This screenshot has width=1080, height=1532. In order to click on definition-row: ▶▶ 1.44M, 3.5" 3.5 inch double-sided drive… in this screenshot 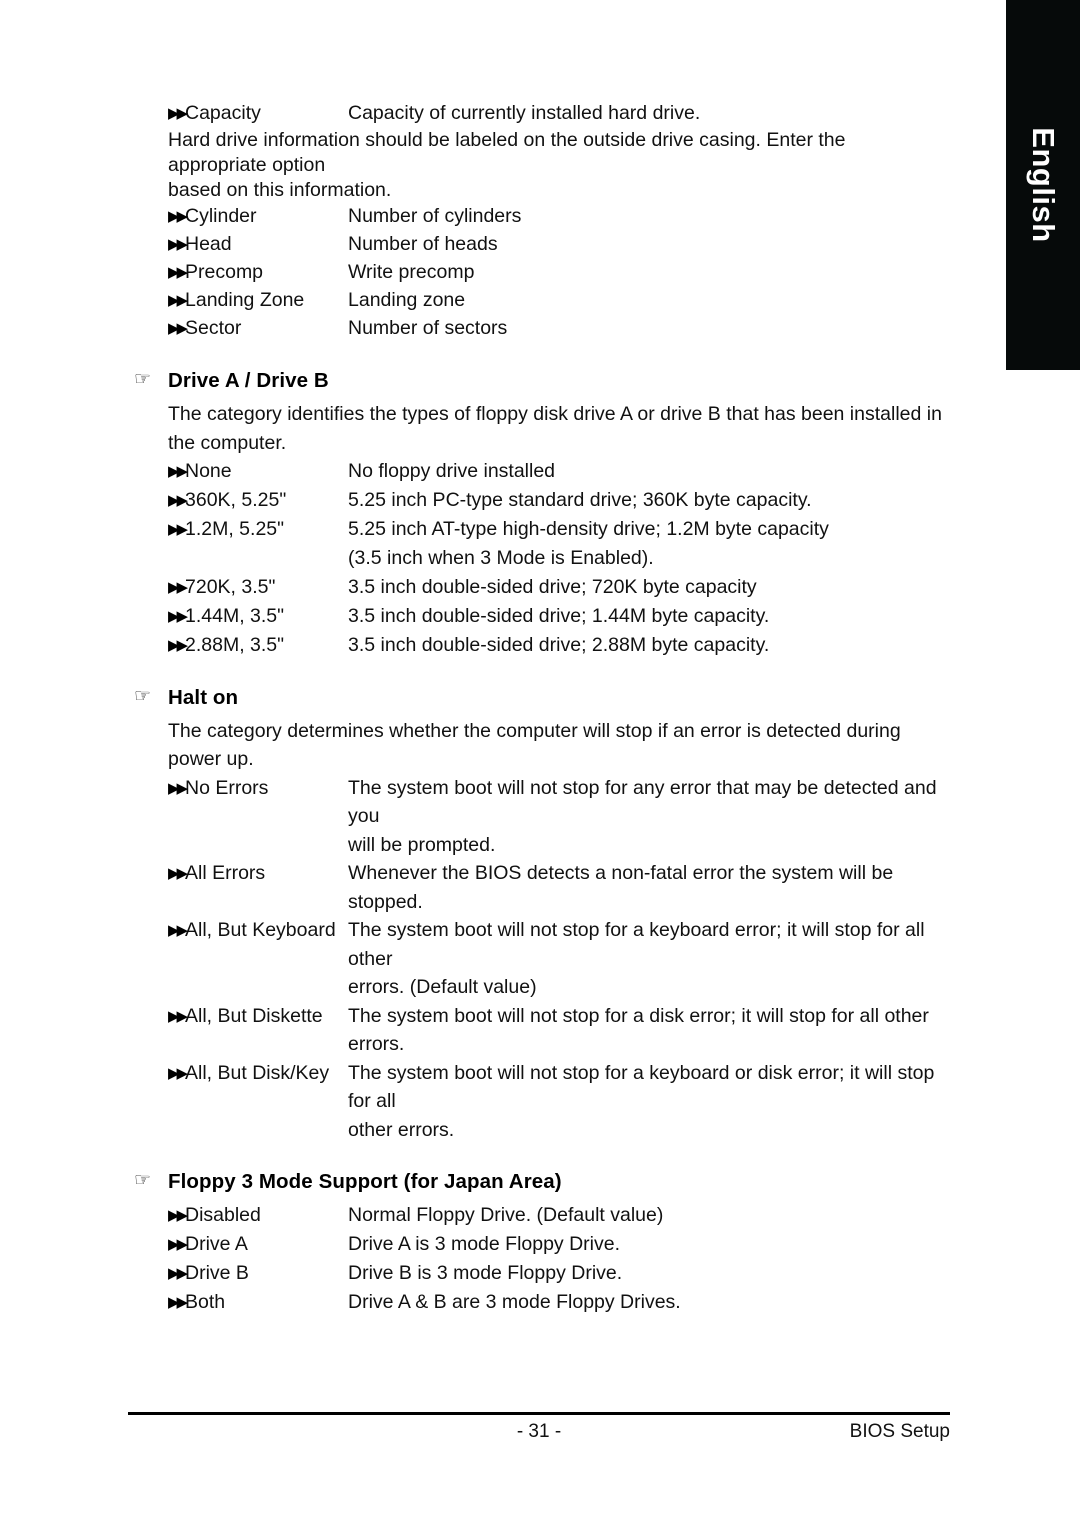, I will do `click(558, 616)`.